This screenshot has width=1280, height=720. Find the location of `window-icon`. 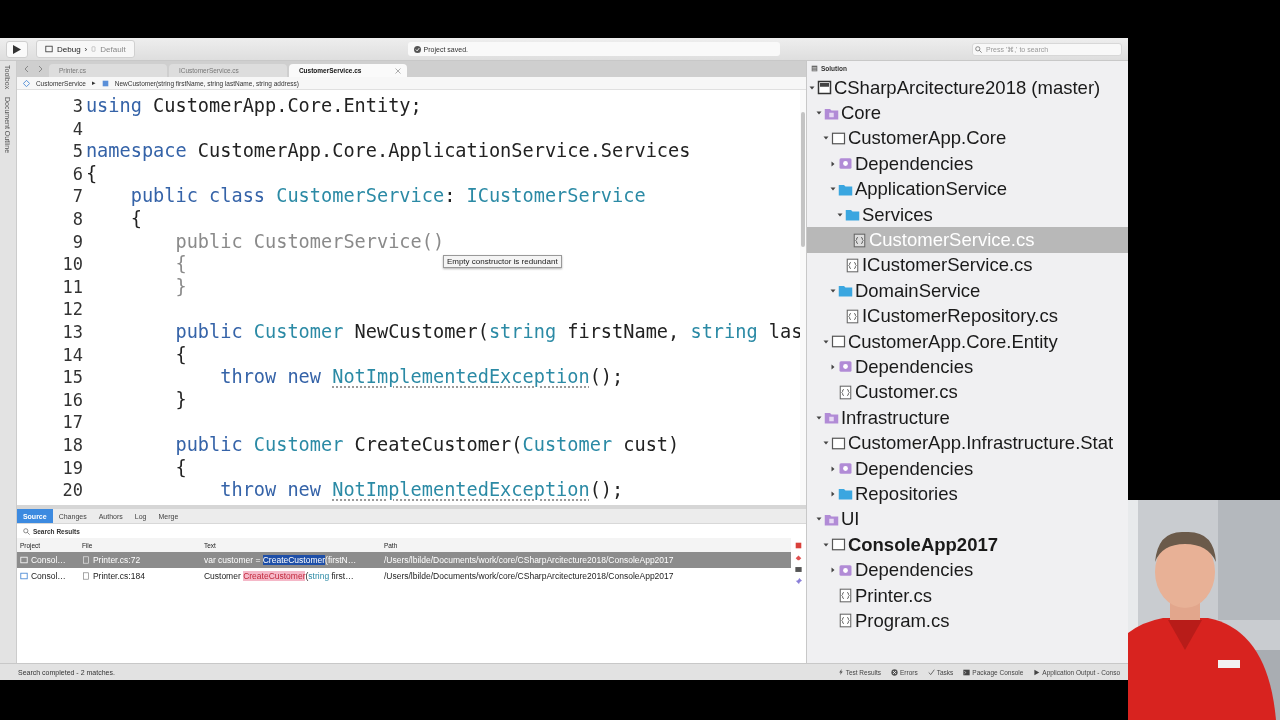

window-icon is located at coordinates (49, 49).